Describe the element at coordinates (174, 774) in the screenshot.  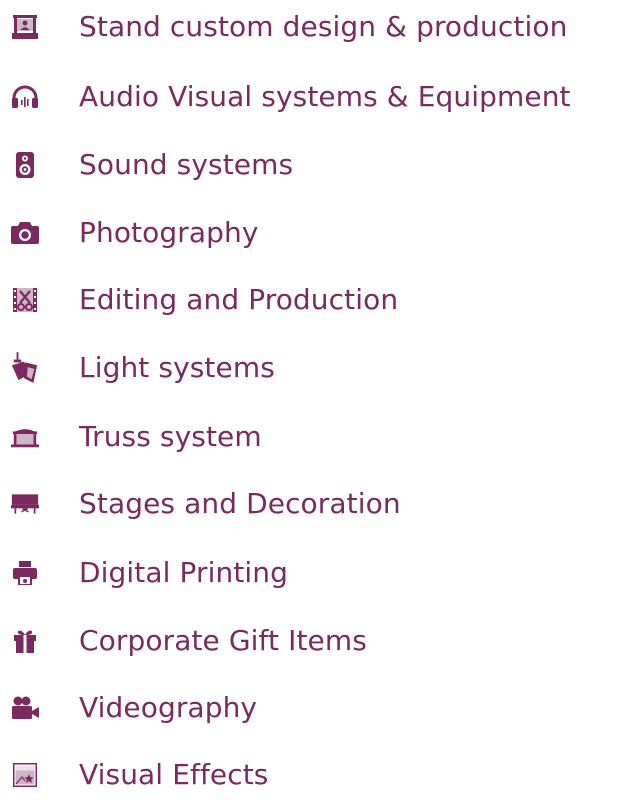
I see `service-label: Visual Effects` at that location.